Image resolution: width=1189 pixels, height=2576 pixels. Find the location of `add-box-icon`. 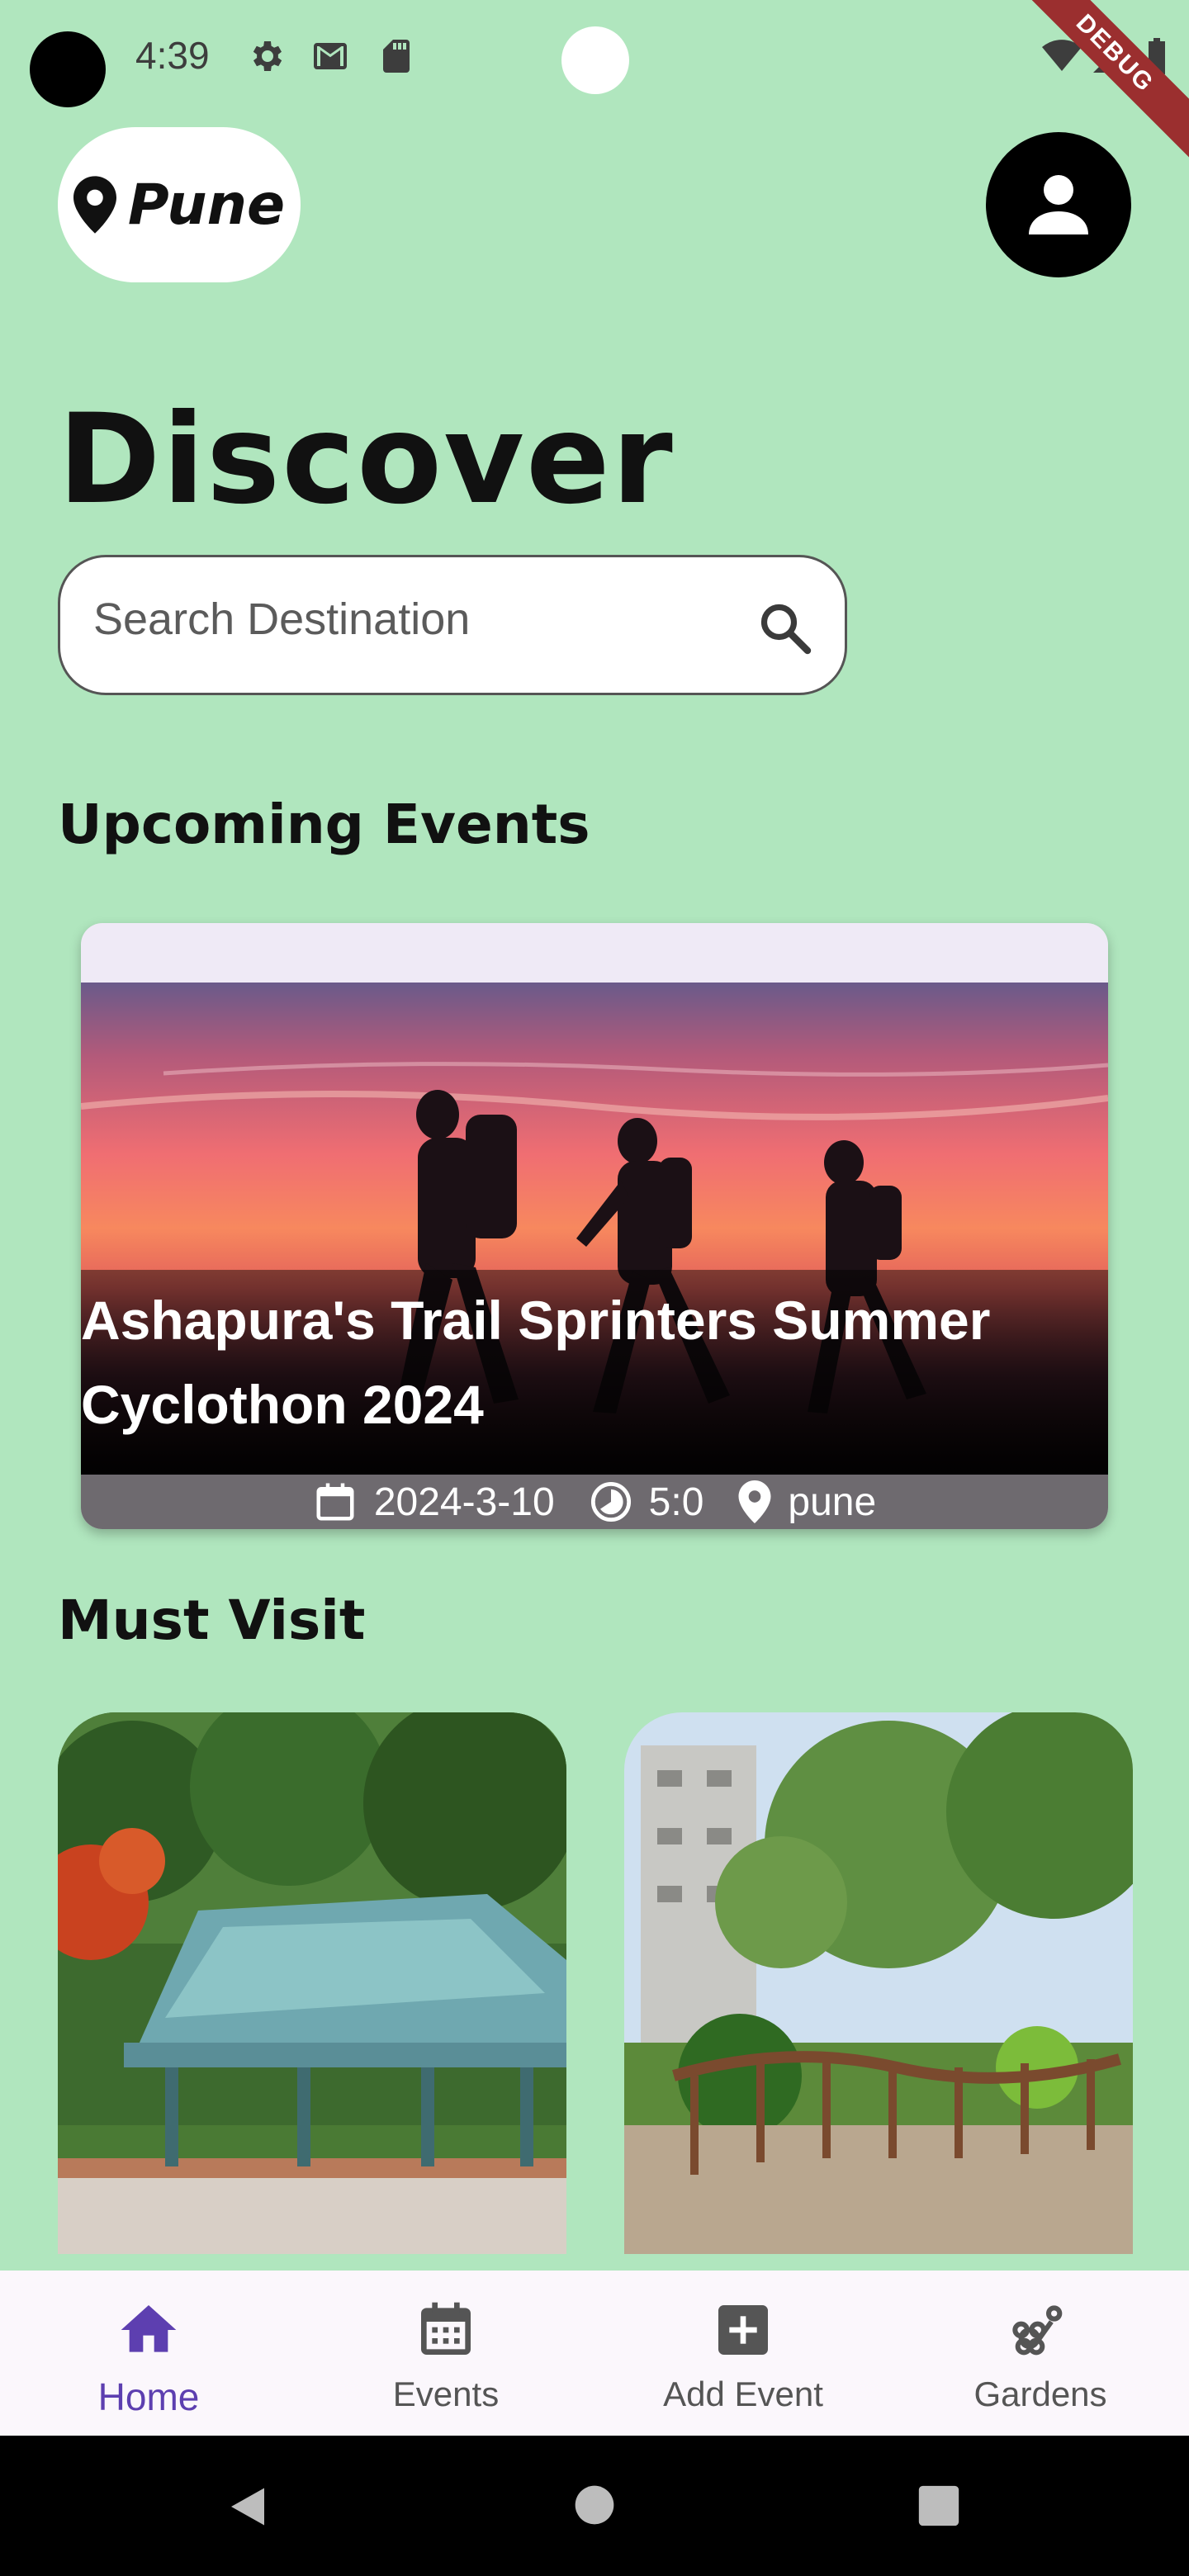

add-box-icon is located at coordinates (743, 2330).